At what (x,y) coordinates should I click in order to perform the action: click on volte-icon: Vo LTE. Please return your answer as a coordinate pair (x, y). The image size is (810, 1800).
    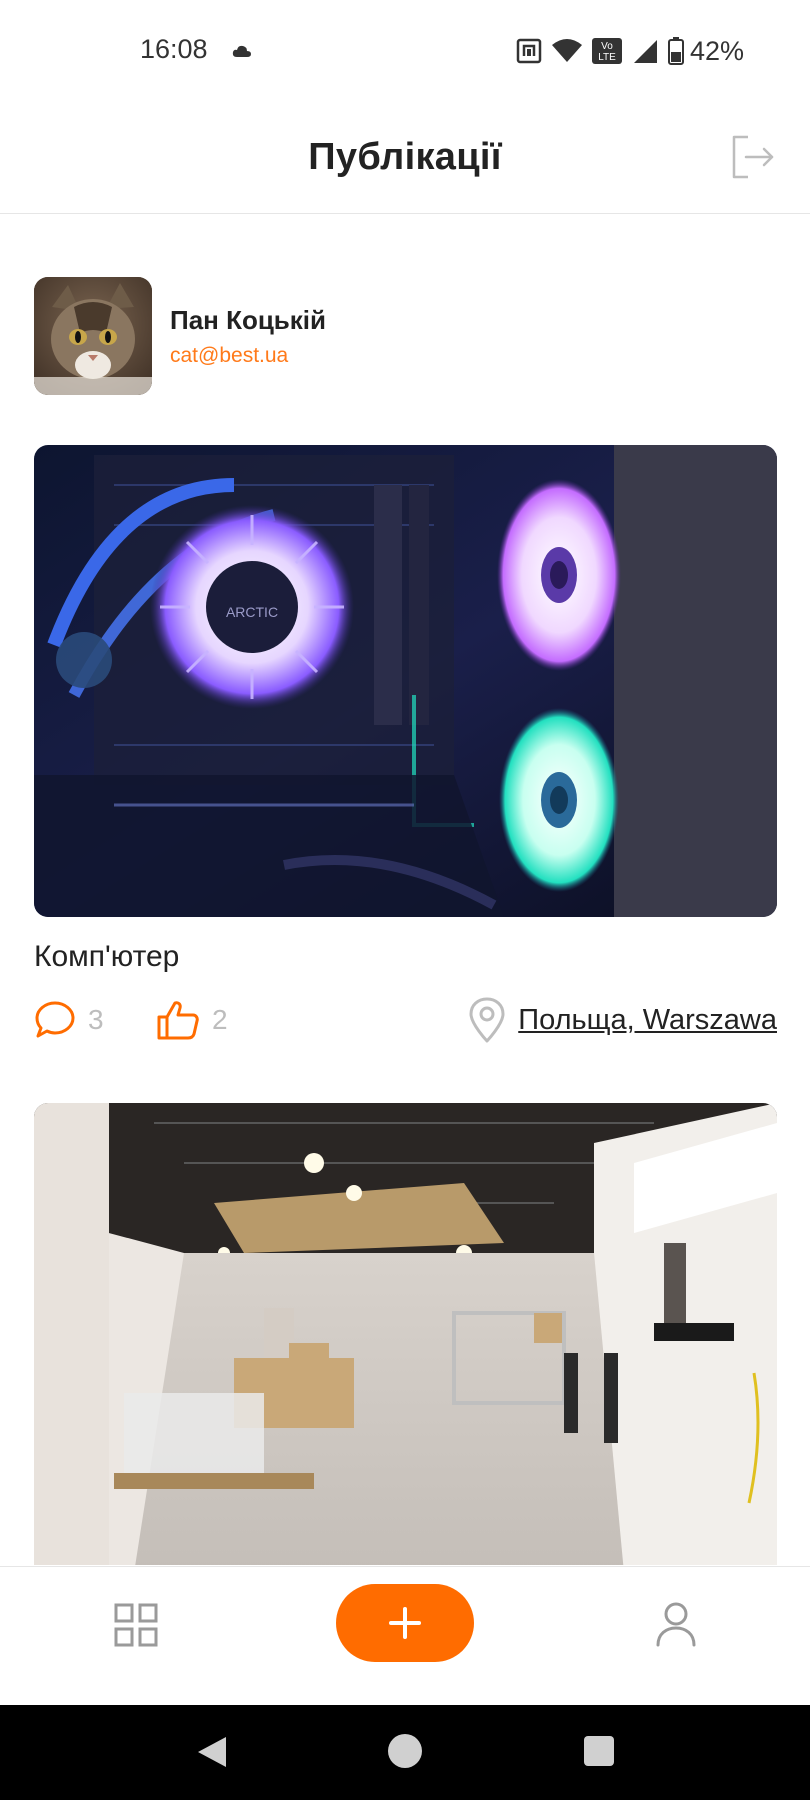
    Looking at the image, I should click on (606, 51).